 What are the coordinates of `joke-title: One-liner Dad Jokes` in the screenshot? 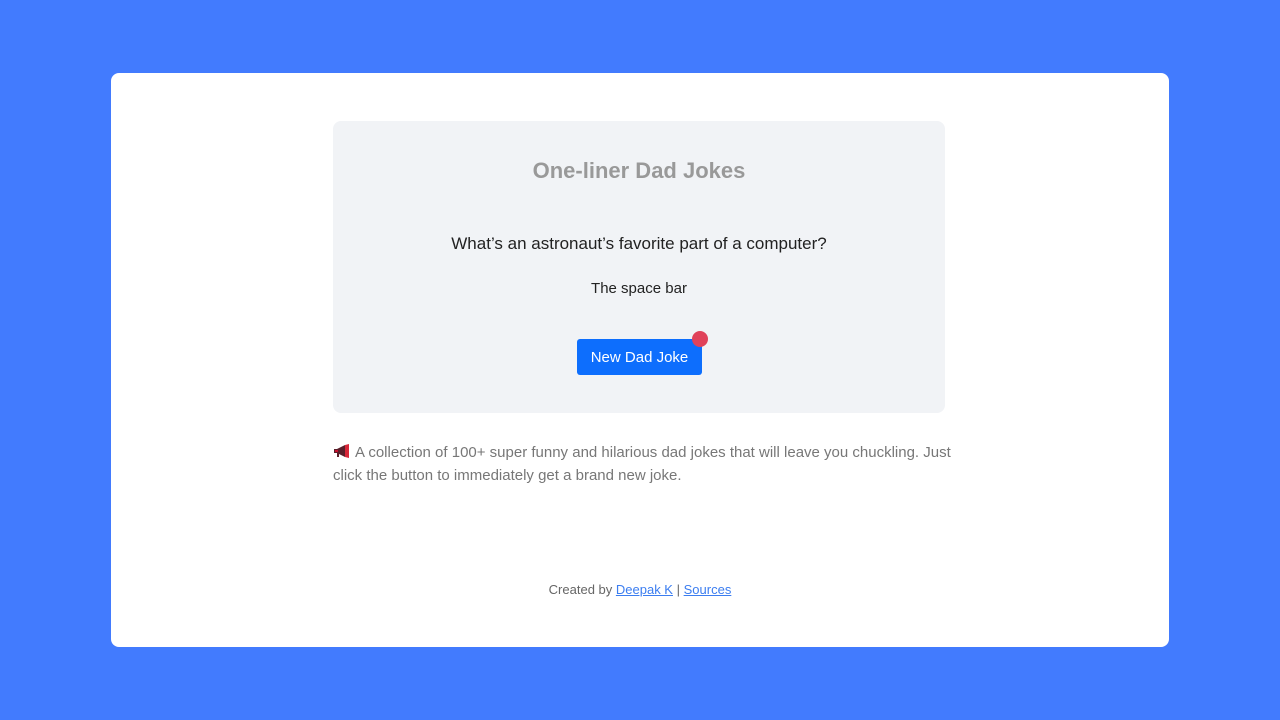 It's located at (639, 170).